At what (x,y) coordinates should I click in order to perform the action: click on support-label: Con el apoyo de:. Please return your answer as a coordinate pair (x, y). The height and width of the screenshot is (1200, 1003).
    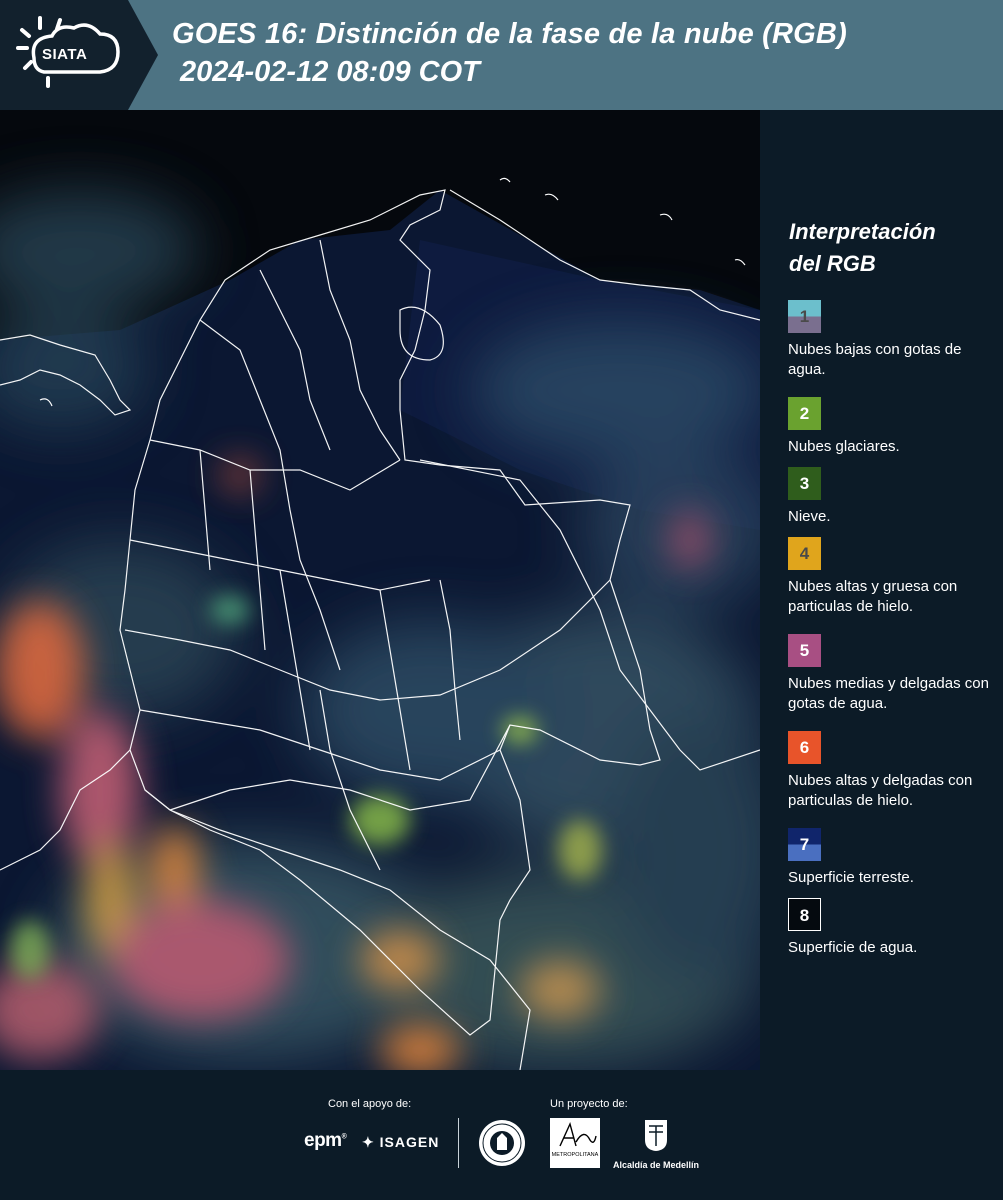
    Looking at the image, I should click on (370, 1104).